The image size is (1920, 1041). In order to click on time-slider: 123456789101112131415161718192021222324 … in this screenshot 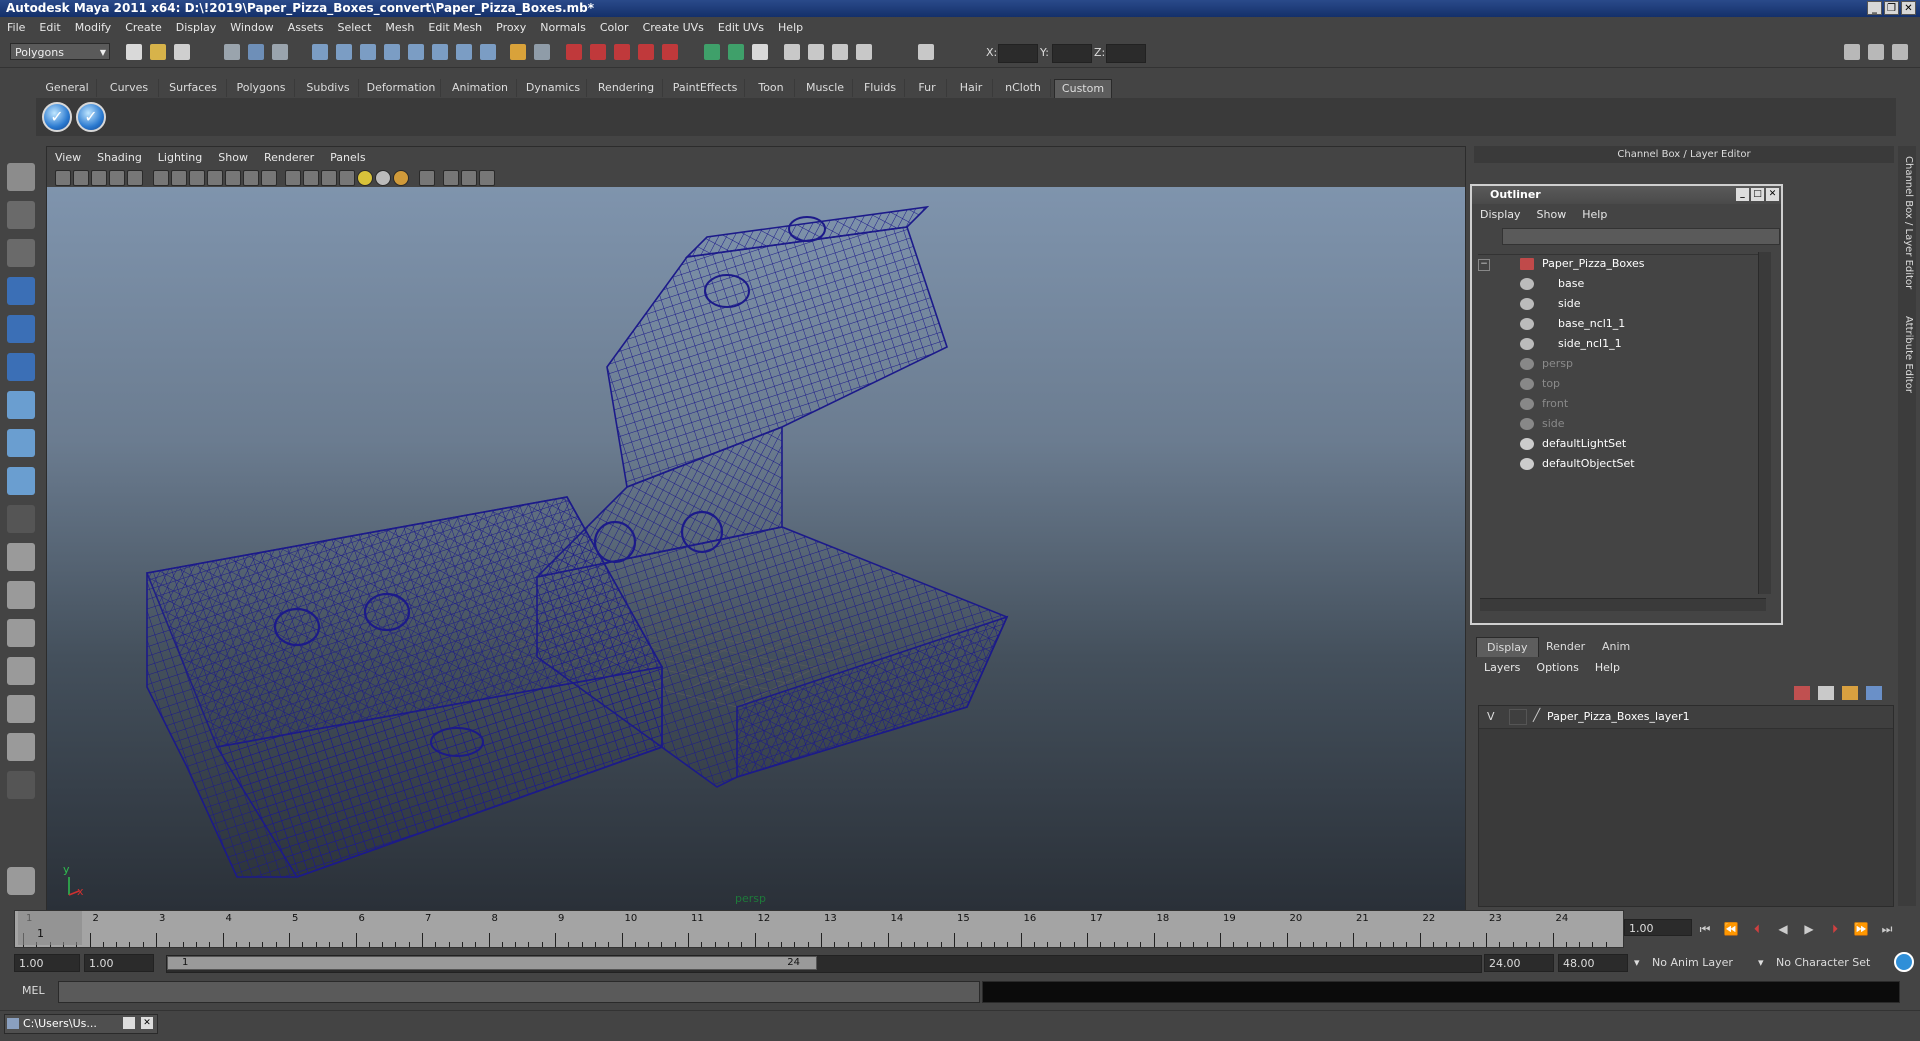, I will do `click(819, 929)`.